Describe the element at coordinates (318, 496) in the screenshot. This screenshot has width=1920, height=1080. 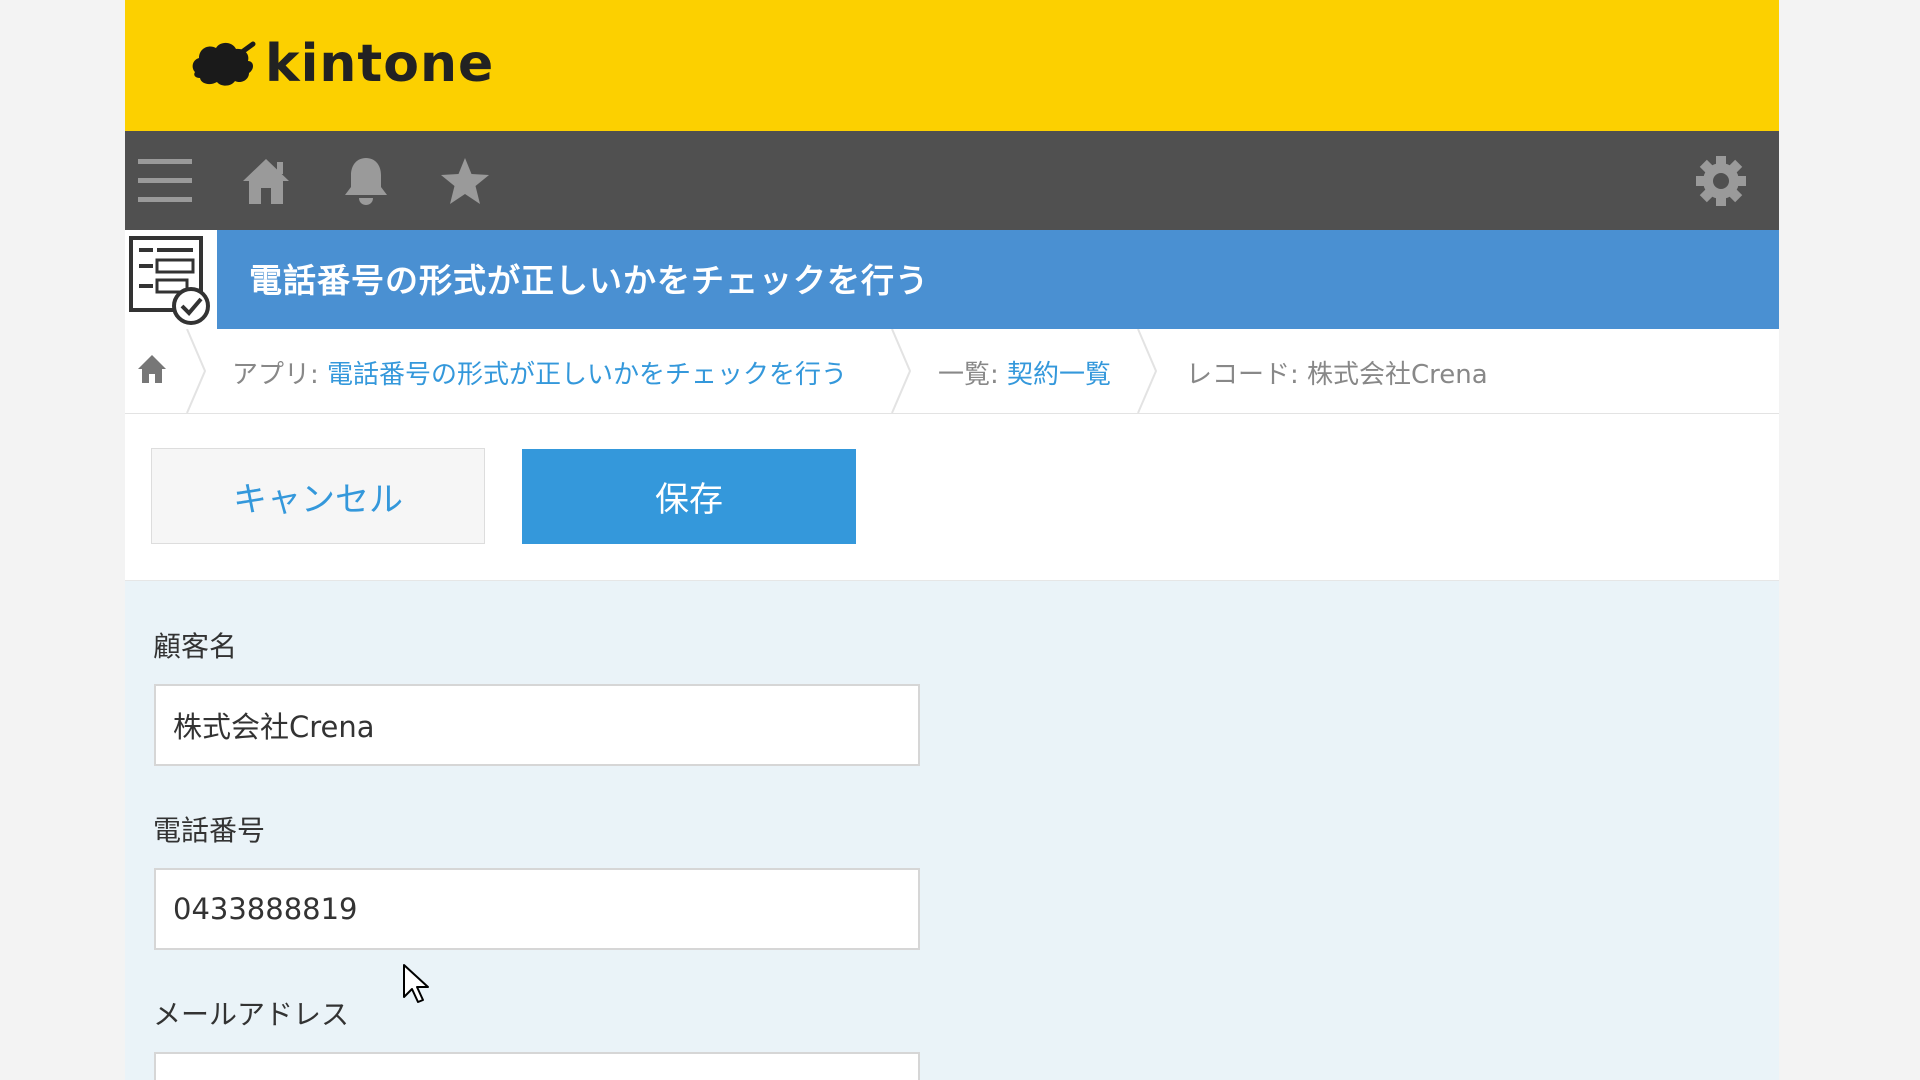
I see `cancel-button: キャンセル` at that location.